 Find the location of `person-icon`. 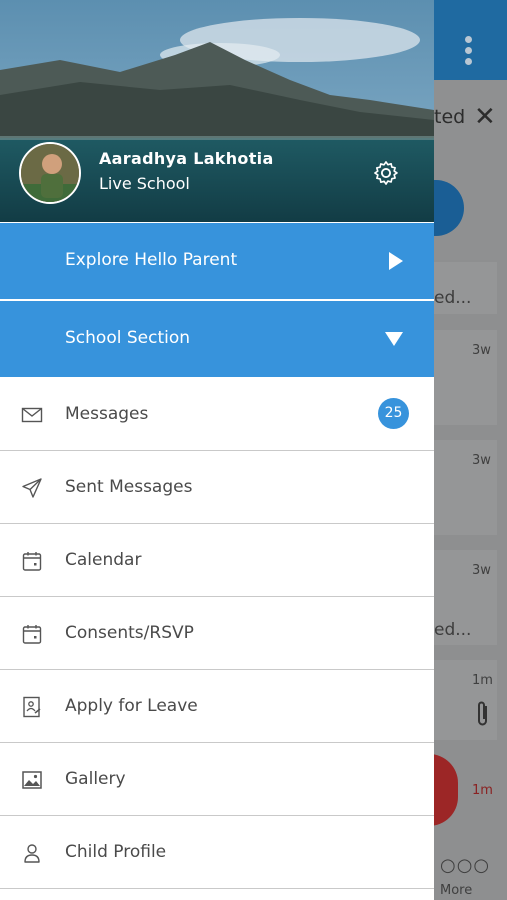

person-icon is located at coordinates (32, 853).